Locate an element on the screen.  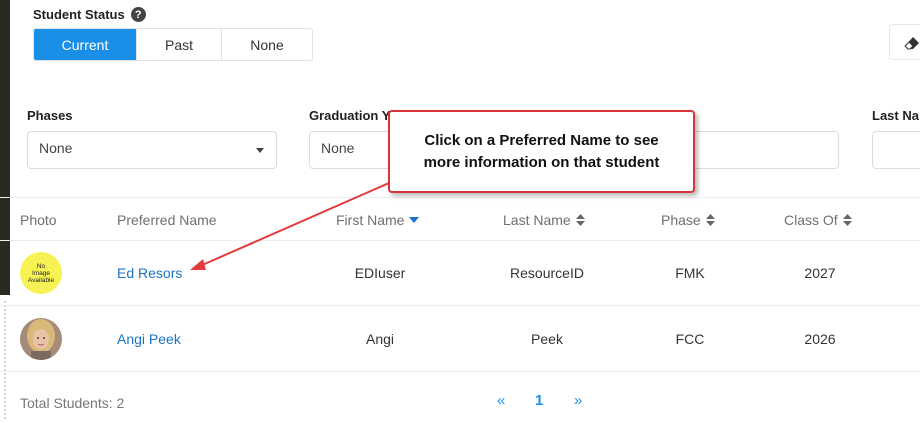
no-image-avatar: No Image Available is located at coordinates (41, 273).